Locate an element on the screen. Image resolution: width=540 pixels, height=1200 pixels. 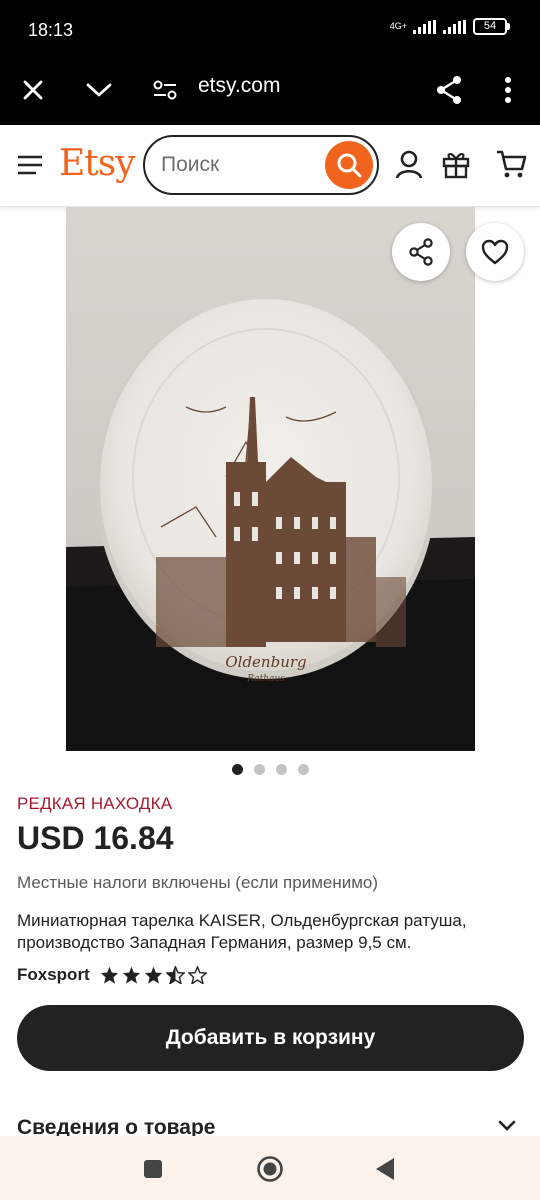
favorite-button is located at coordinates (495, 252).